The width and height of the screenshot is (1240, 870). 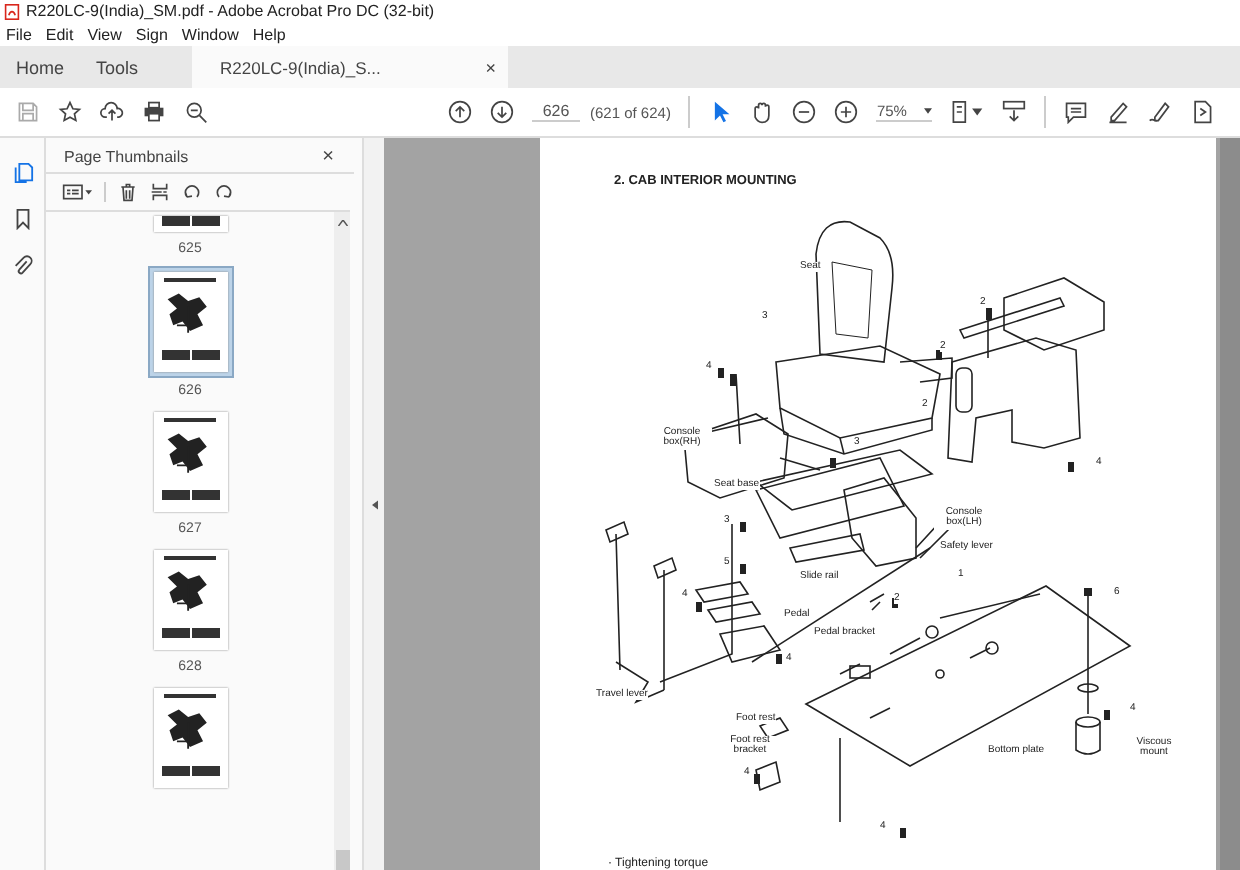 What do you see at coordinates (128, 192) in the screenshot?
I see `trash-icon` at bounding box center [128, 192].